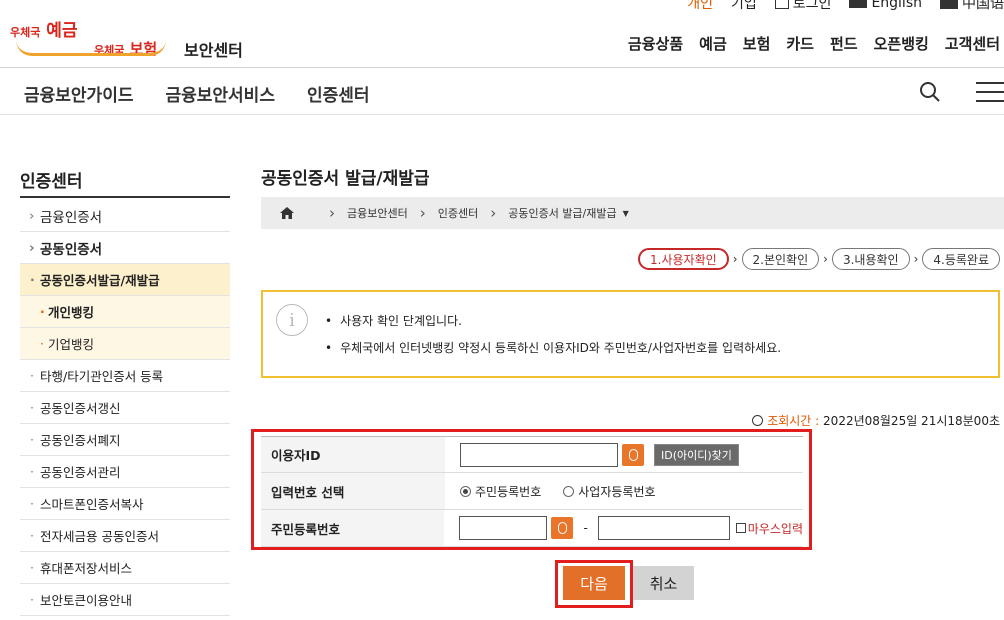 This screenshot has width=1004, height=620. Describe the element at coordinates (353, 528) in the screenshot. I see `rrn-label: 주민등록번호` at that location.